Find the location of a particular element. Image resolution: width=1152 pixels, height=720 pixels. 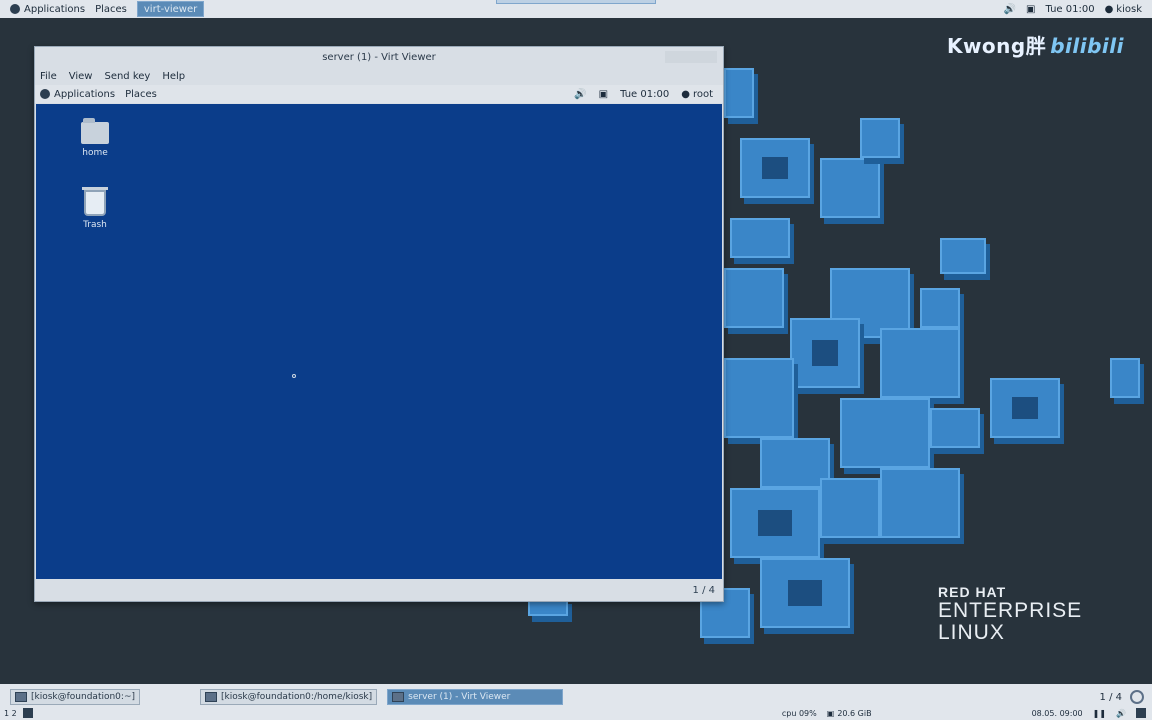

desktop-icon-home: home is located at coordinates (95, 138).